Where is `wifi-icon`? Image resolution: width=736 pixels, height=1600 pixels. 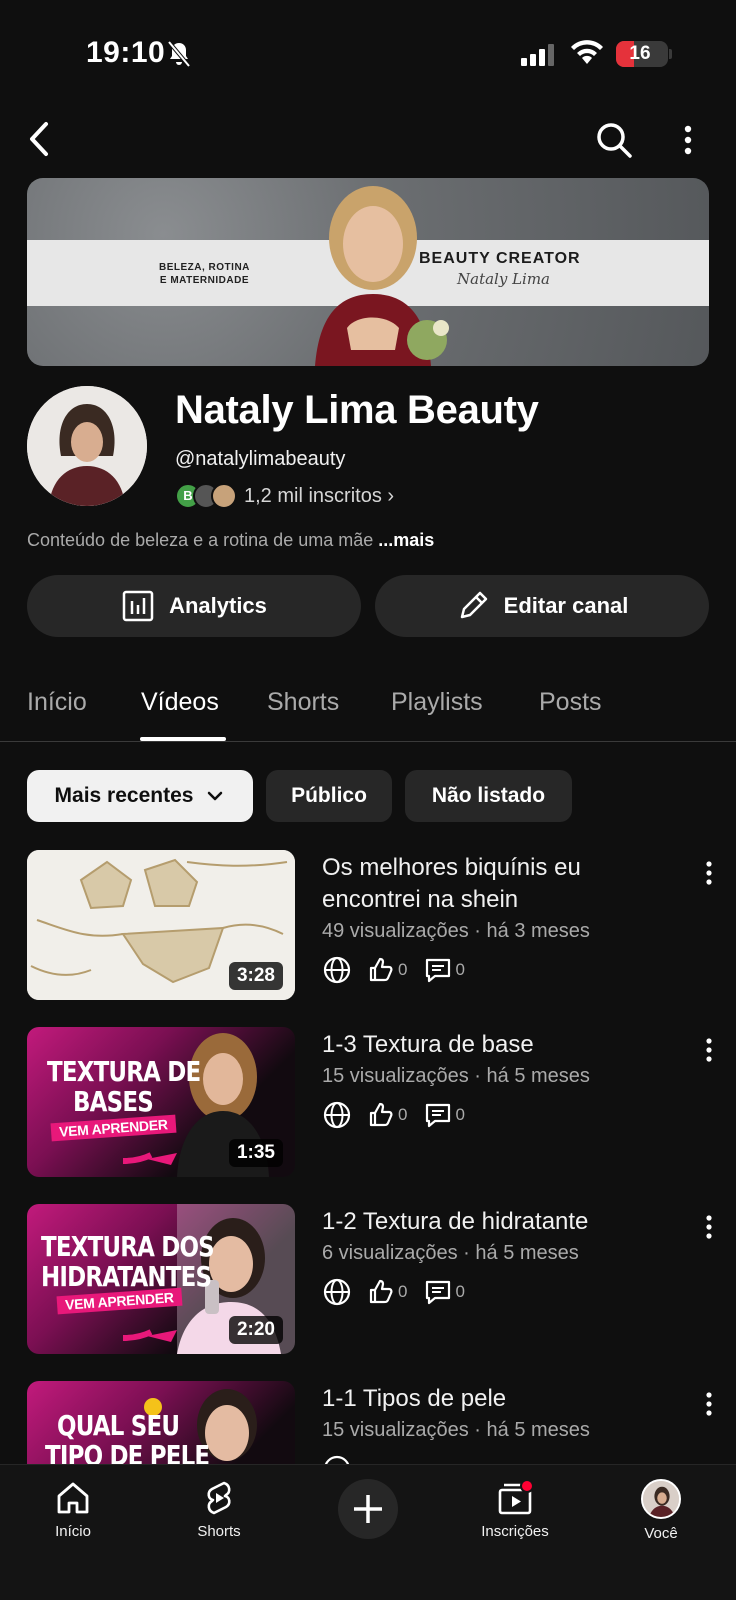 wifi-icon is located at coordinates (587, 52).